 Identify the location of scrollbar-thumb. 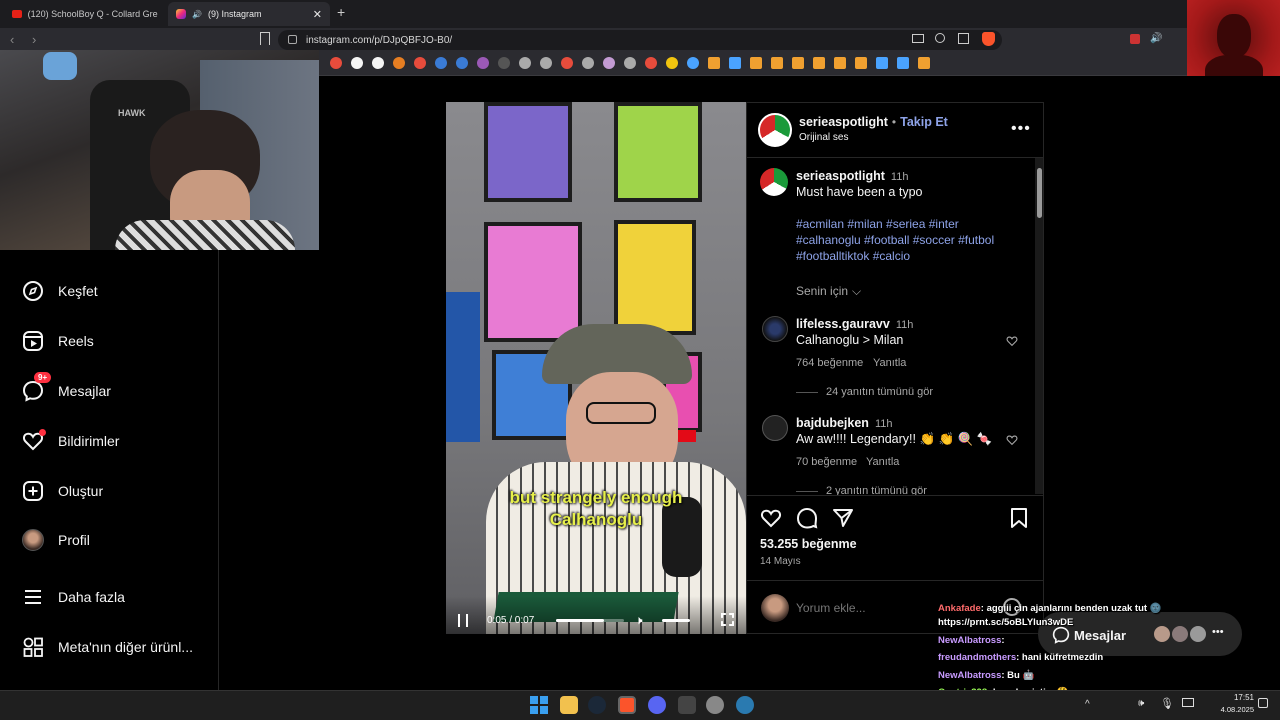
(1039, 193).